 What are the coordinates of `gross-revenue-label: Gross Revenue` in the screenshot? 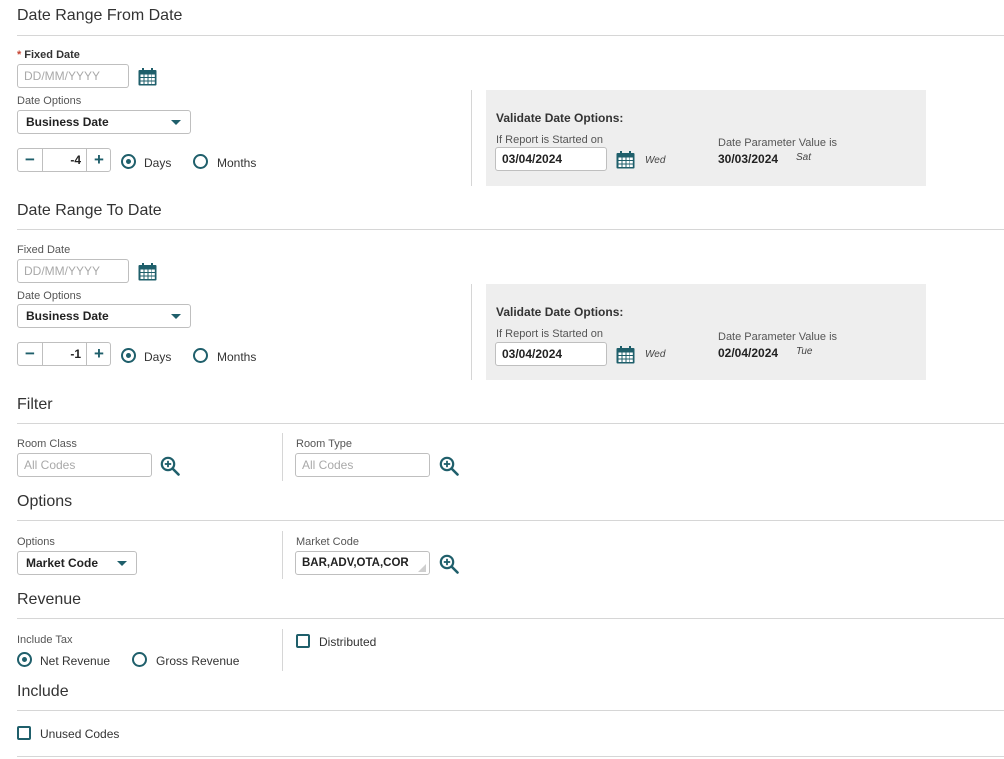 It's located at (198, 661).